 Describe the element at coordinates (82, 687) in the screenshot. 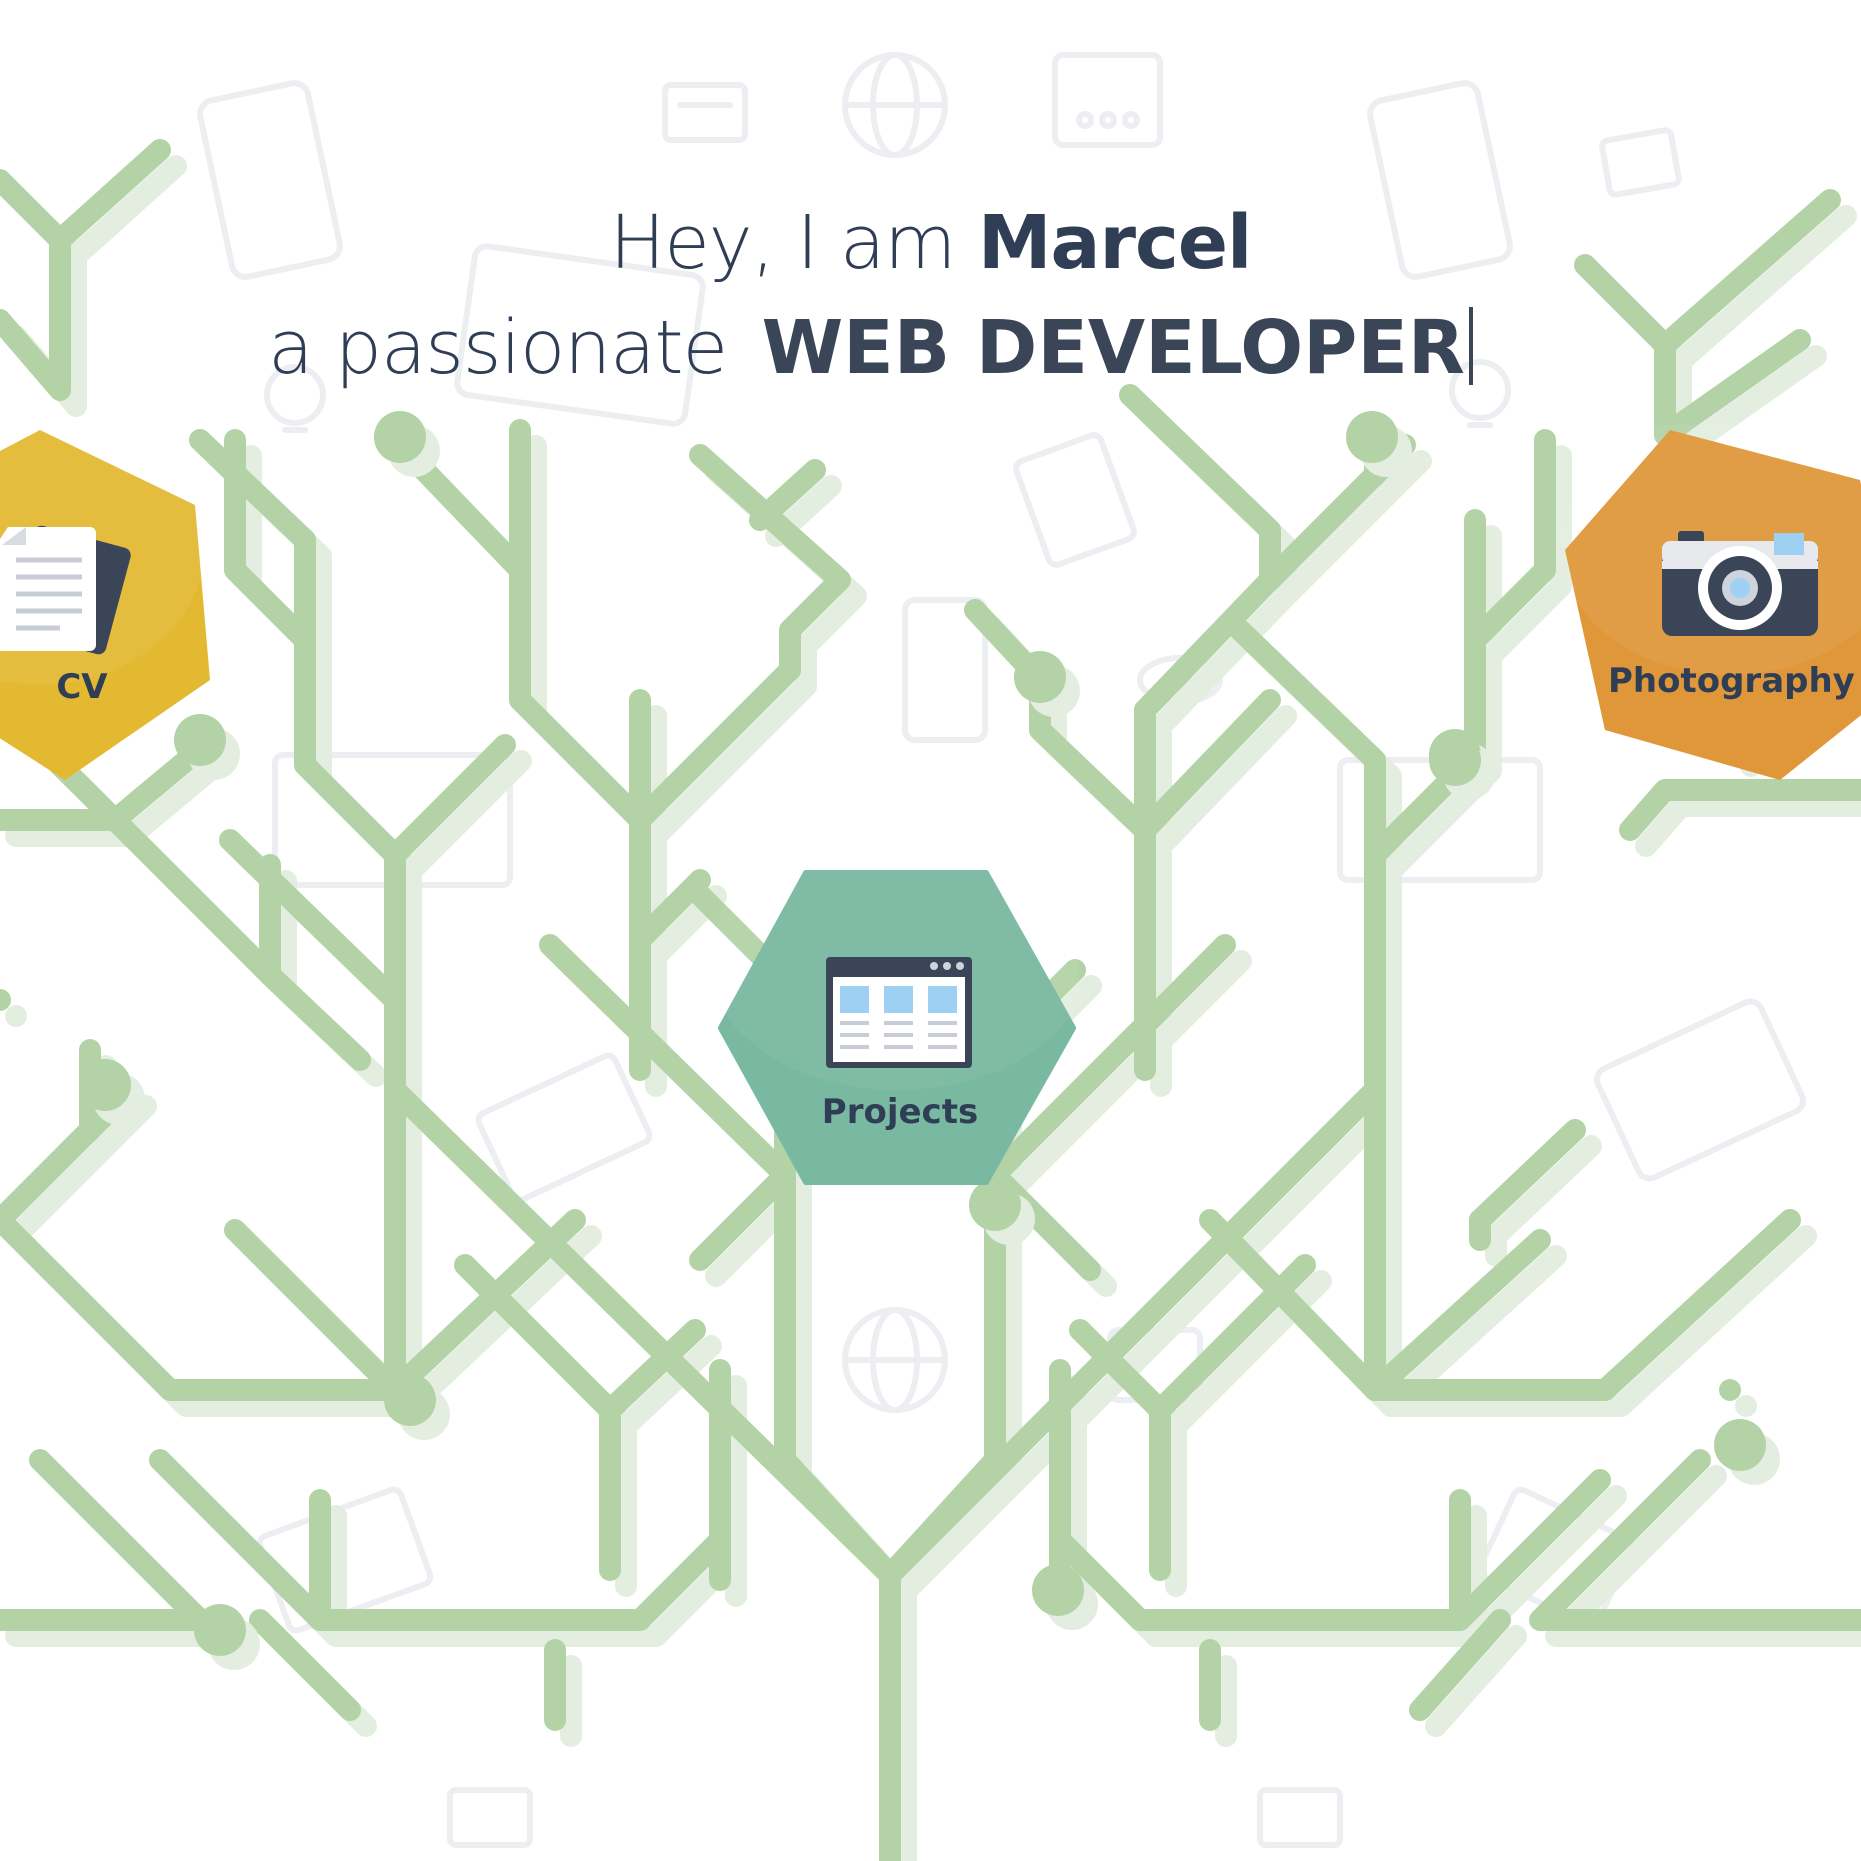

I see `cv-label: CV` at that location.